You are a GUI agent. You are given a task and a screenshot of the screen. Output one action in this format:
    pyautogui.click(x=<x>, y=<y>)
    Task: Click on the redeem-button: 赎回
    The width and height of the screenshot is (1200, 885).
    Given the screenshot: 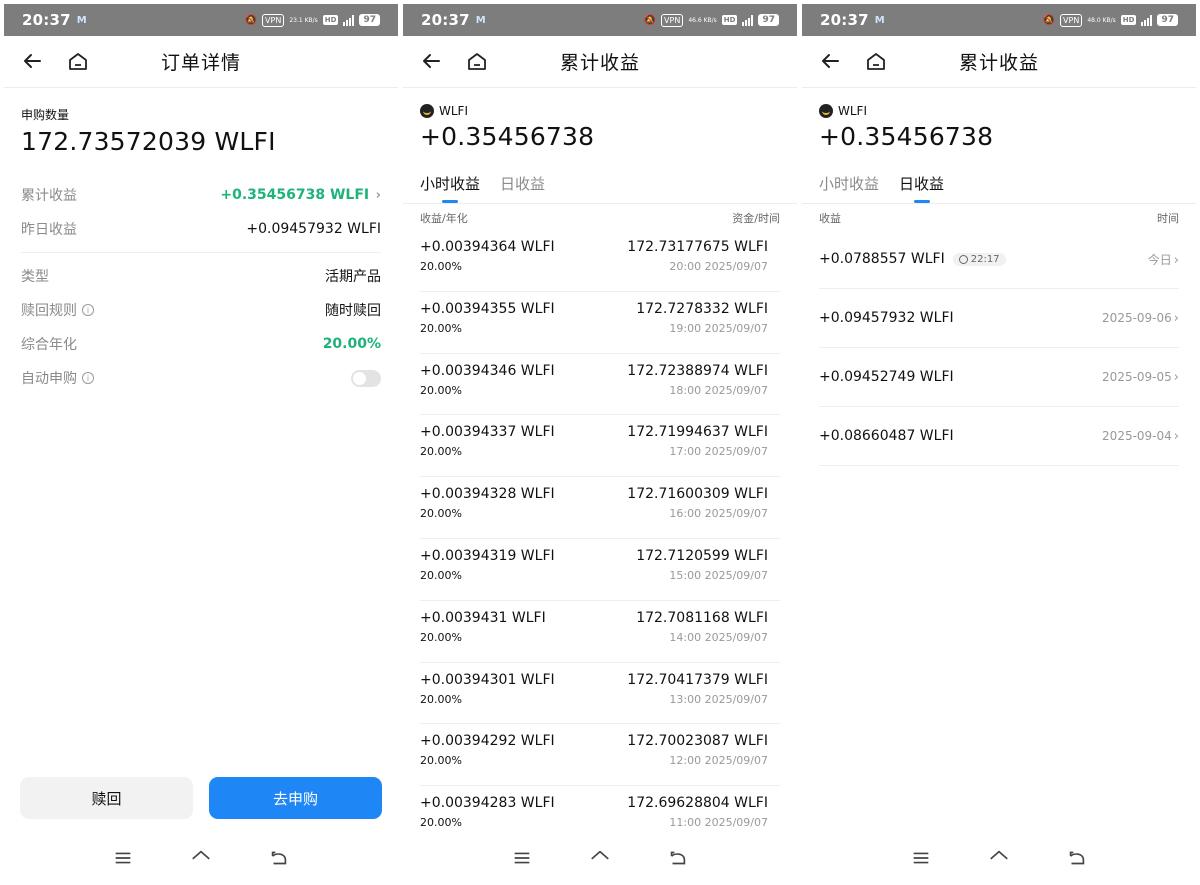 What is the action you would take?
    pyautogui.click(x=106, y=798)
    